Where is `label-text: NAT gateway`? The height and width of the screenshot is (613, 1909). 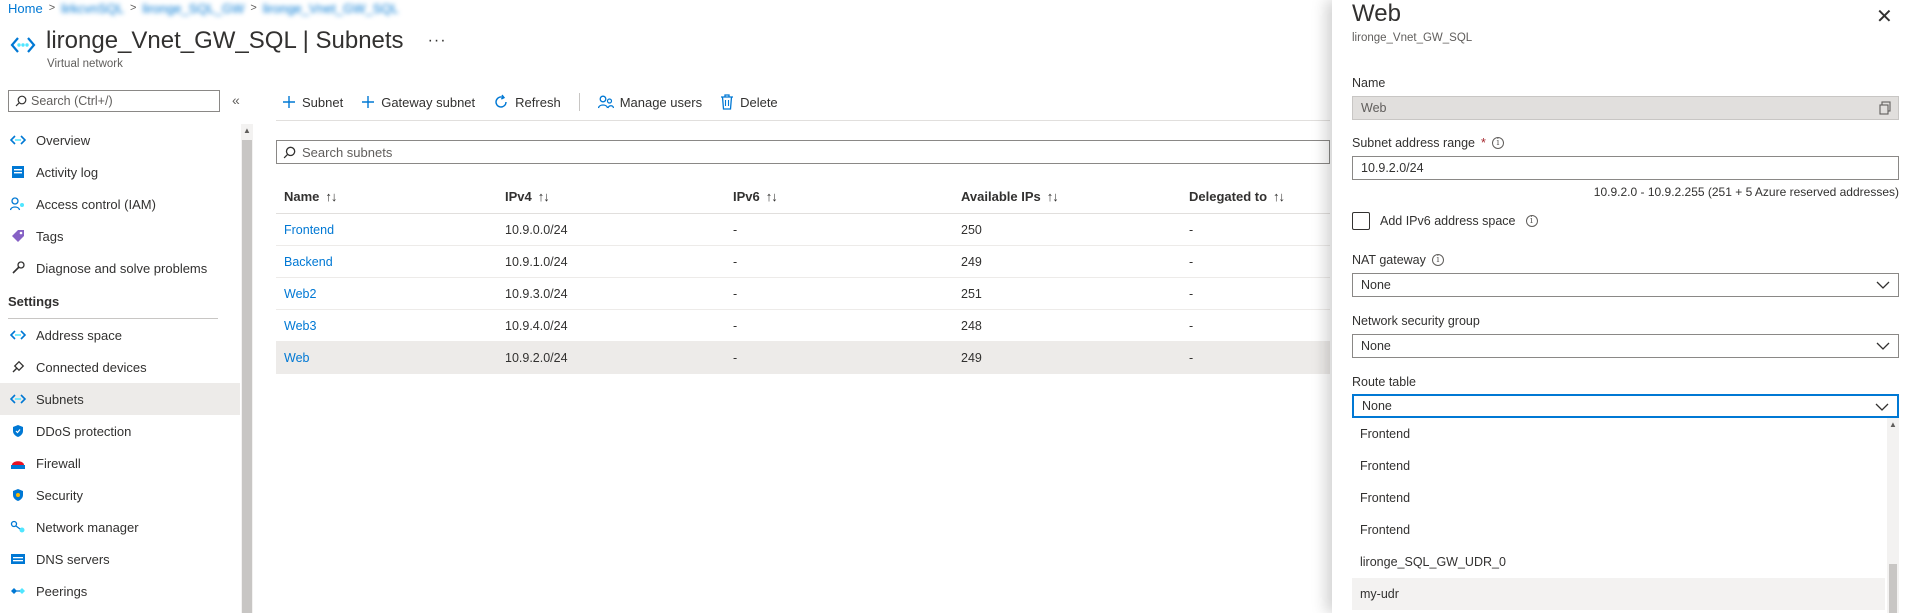 label-text: NAT gateway is located at coordinates (1389, 260).